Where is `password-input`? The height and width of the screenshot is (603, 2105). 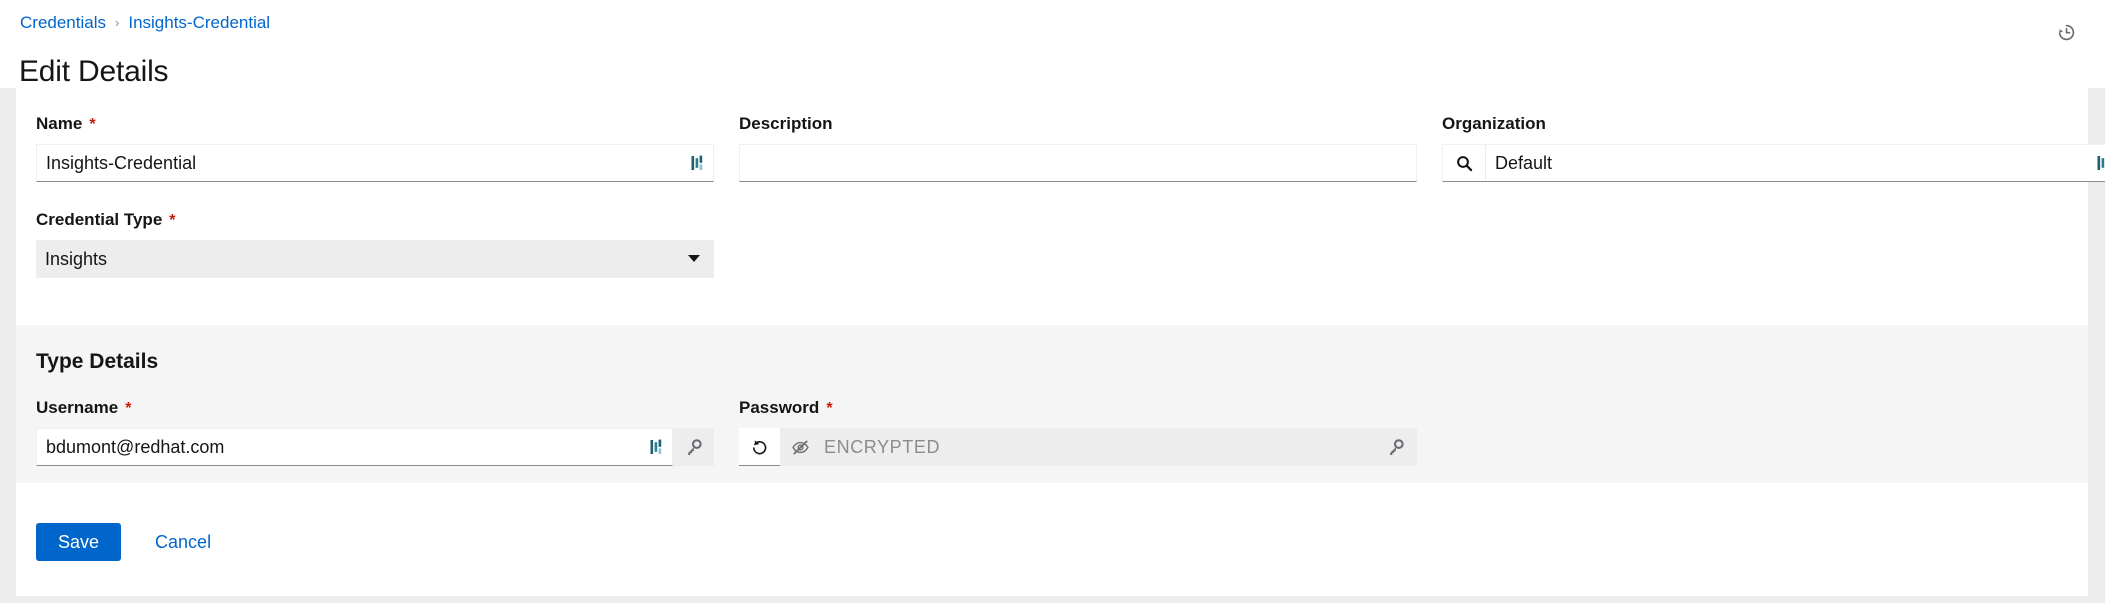 password-input is located at coordinates (1096, 447).